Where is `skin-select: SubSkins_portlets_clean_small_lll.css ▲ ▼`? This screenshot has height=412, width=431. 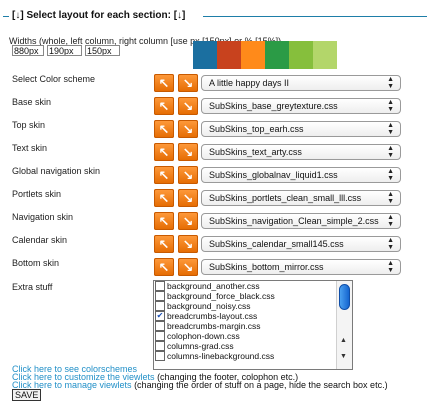
skin-select: SubSkins_portlets_clean_small_lll.css ▲ ▼ is located at coordinates (301, 198).